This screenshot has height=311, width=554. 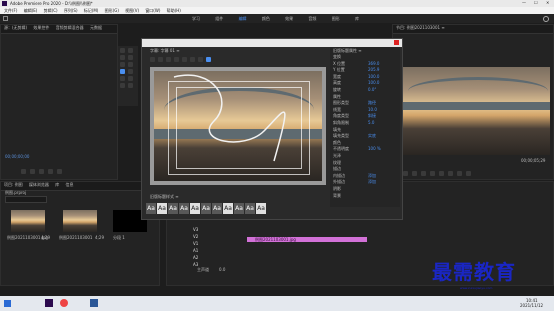 What do you see at coordinates (122, 71) in the screenshot?
I see `pen-tool-icon` at bounding box center [122, 71].